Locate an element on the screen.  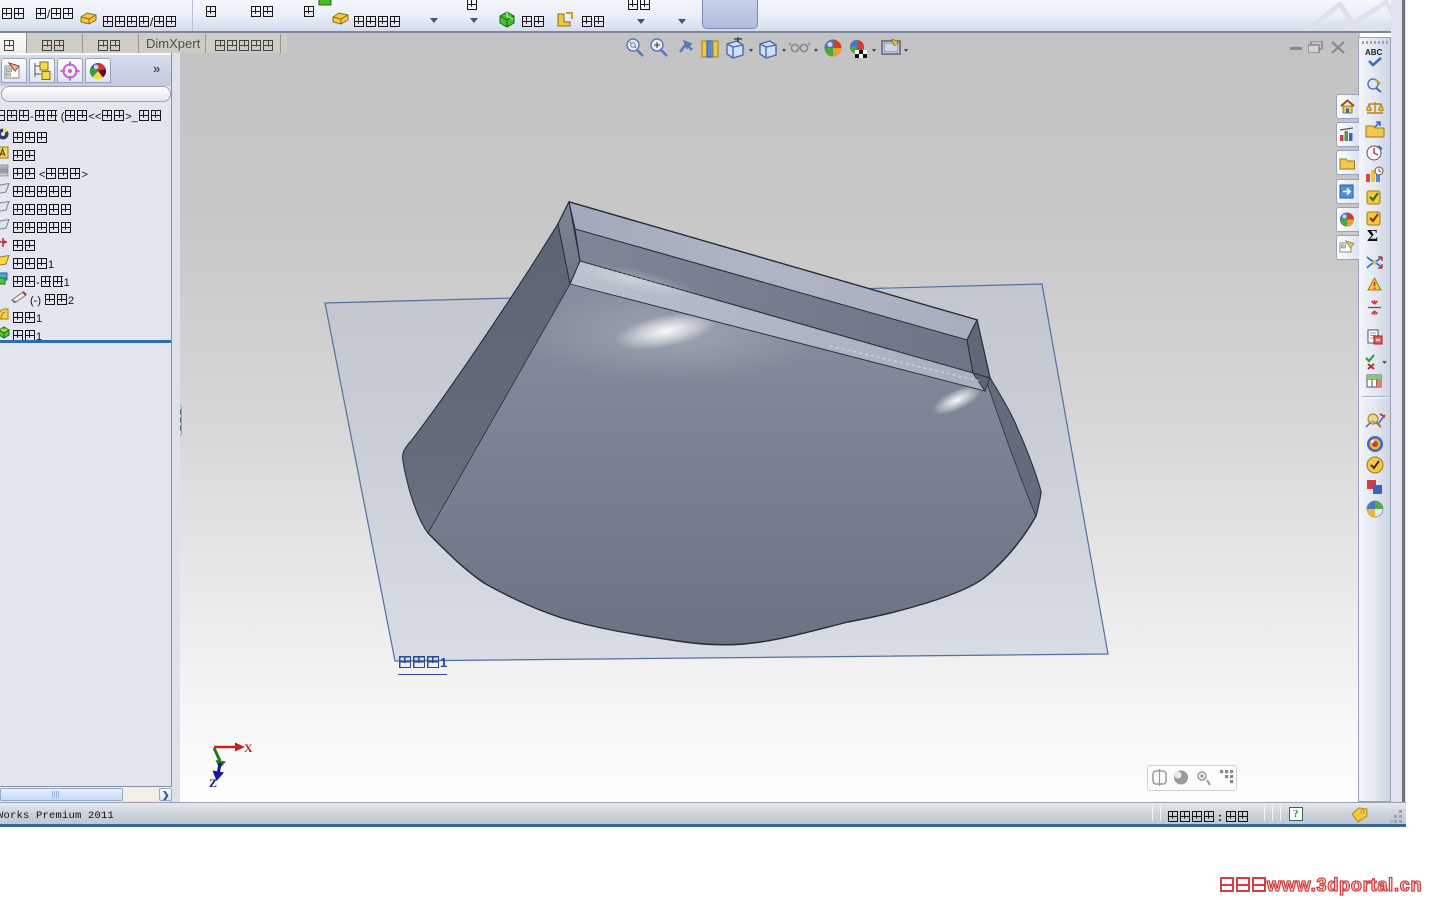
svg-text: X is located at coordinates (248, 748).